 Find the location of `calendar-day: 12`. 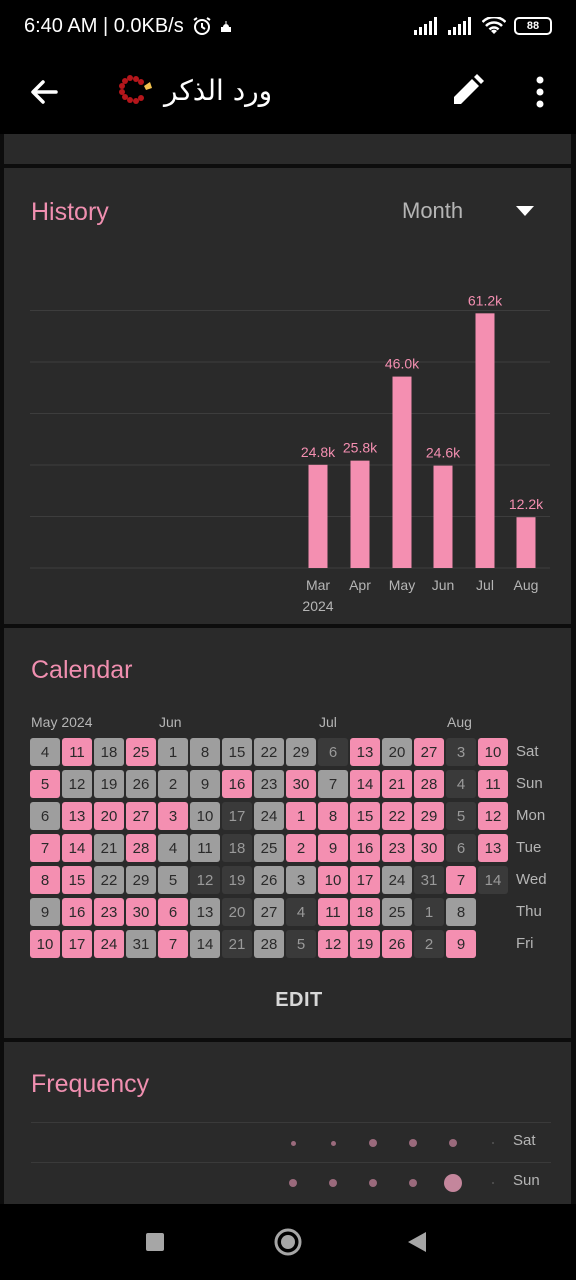

calendar-day: 12 is located at coordinates (333, 944).